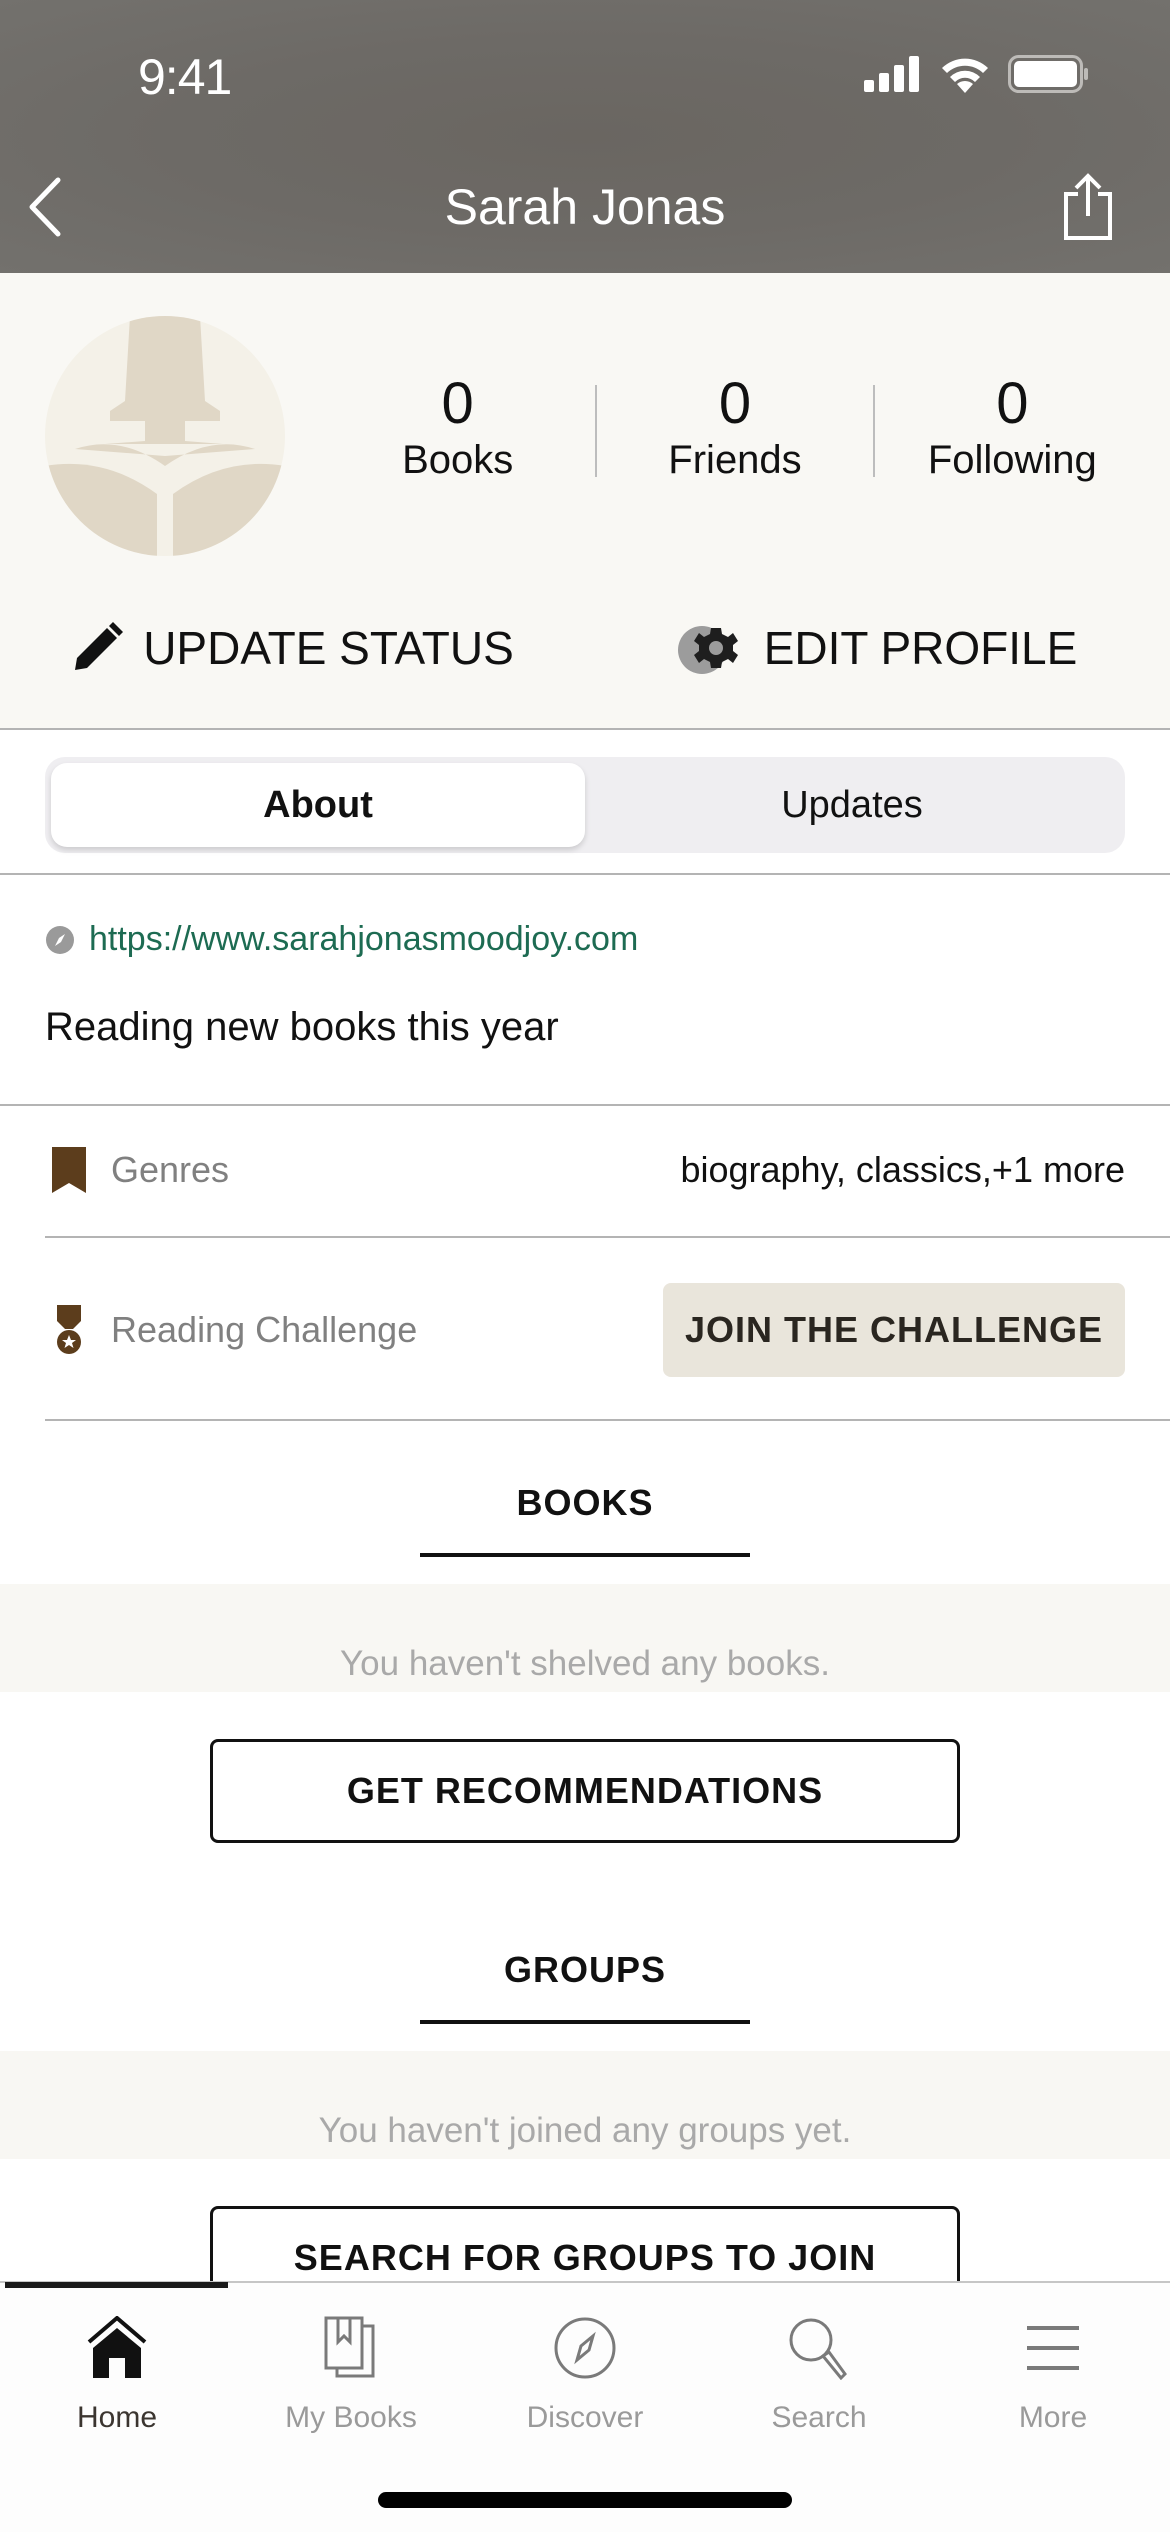 The height and width of the screenshot is (2532, 1170). I want to click on status-time: 9:41, so click(185, 77).